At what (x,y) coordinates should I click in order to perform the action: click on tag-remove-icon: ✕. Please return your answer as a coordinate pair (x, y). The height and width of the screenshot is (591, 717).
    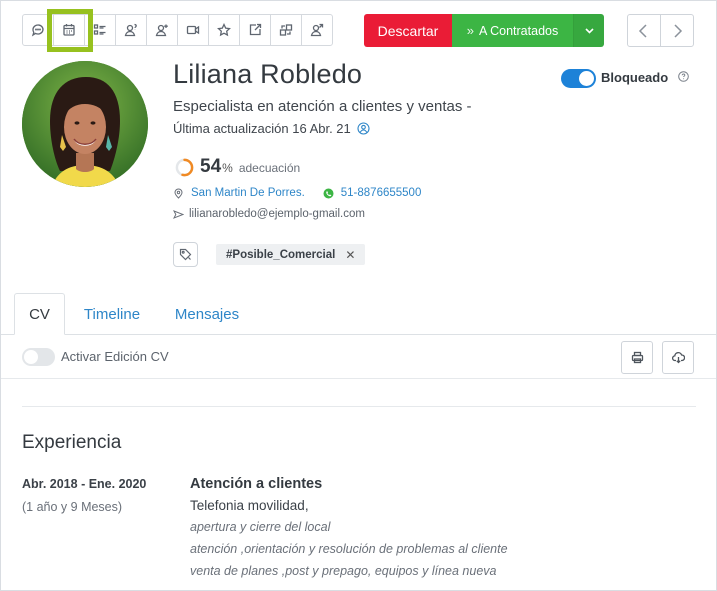
    Looking at the image, I should click on (350, 255).